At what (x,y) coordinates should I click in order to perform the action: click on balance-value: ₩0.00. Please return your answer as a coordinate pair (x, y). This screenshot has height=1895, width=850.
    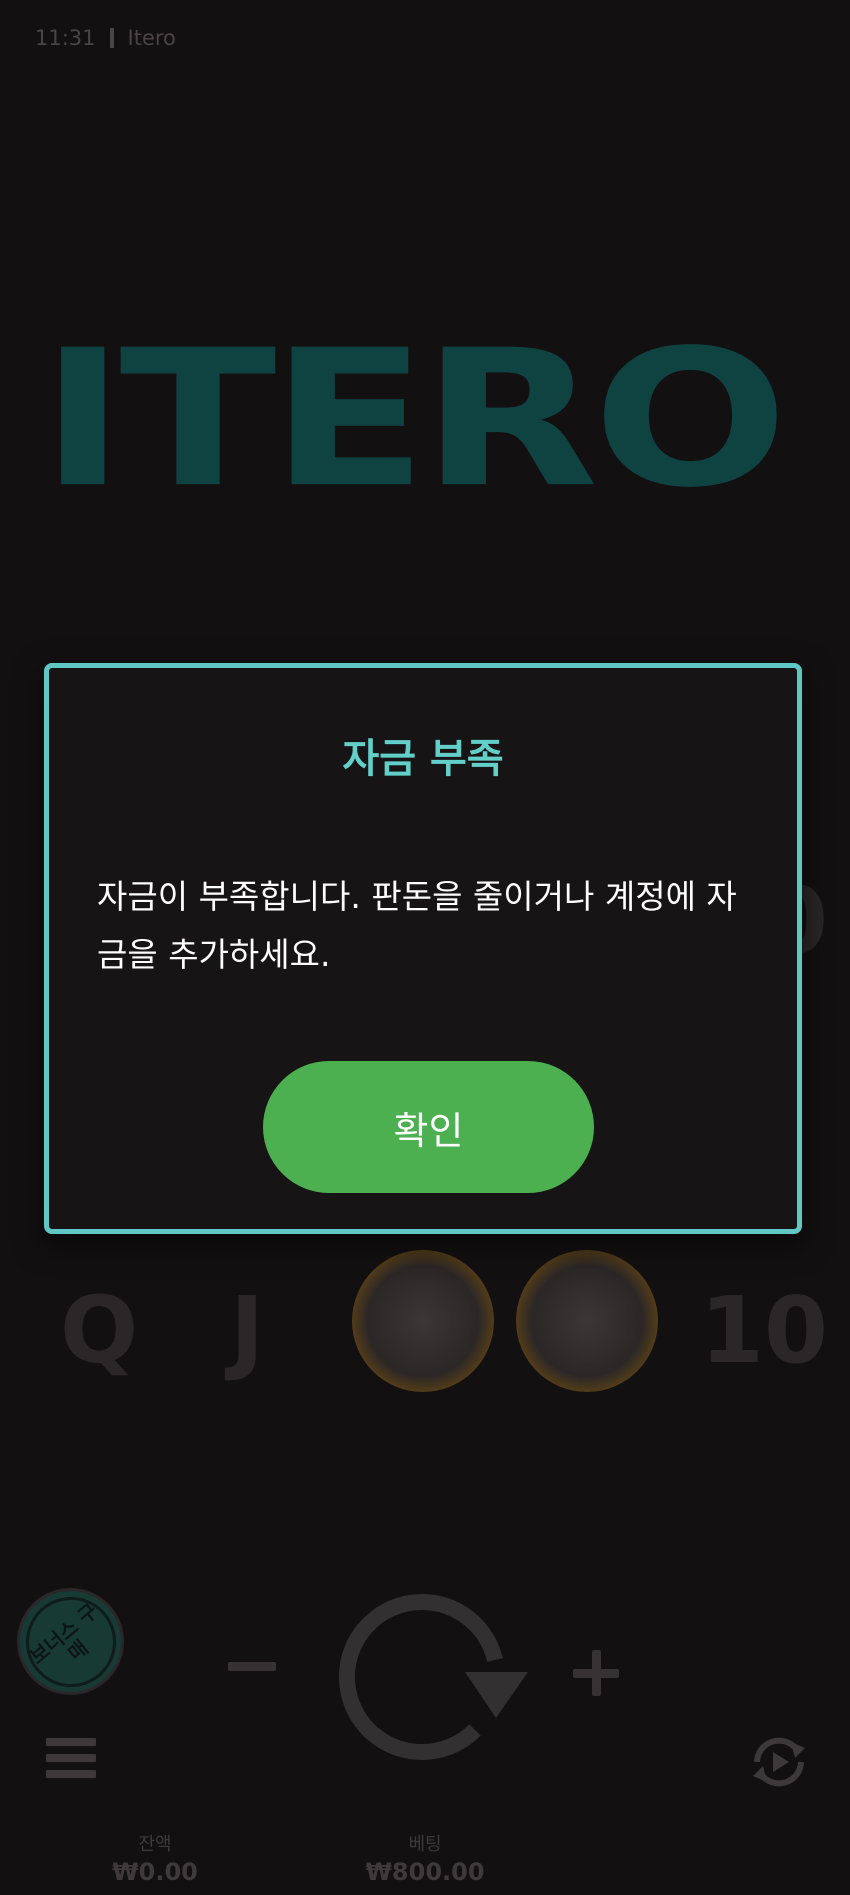
    Looking at the image, I should click on (155, 1872).